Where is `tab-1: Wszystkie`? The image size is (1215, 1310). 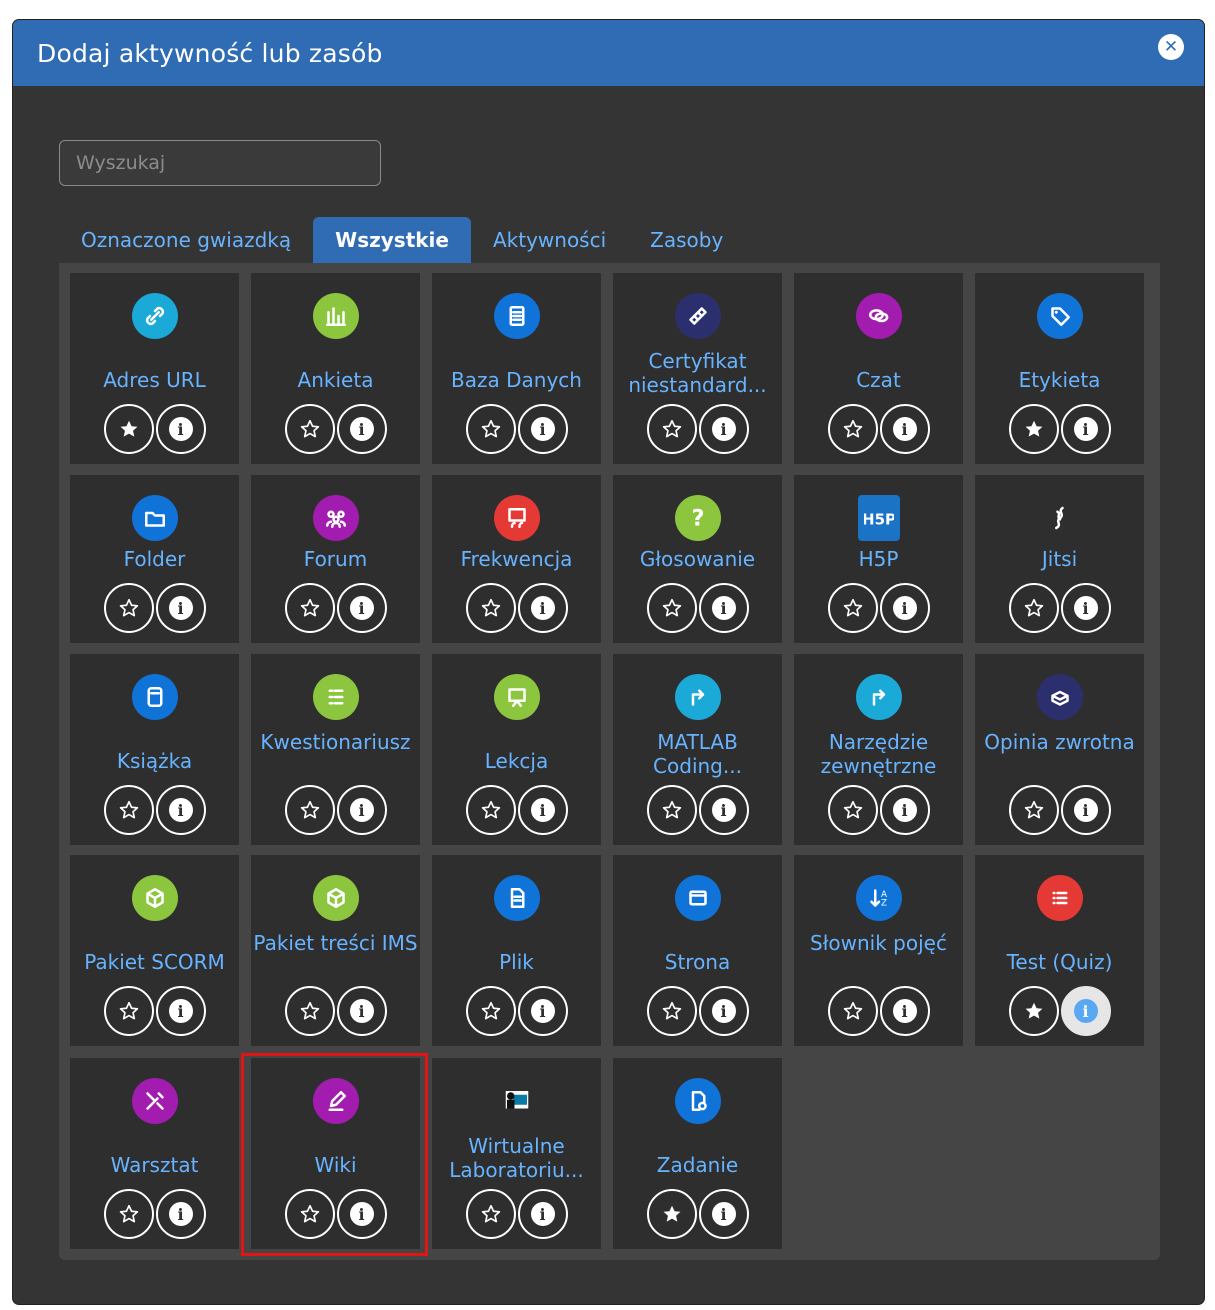
tab-1: Wszystkie is located at coordinates (392, 240).